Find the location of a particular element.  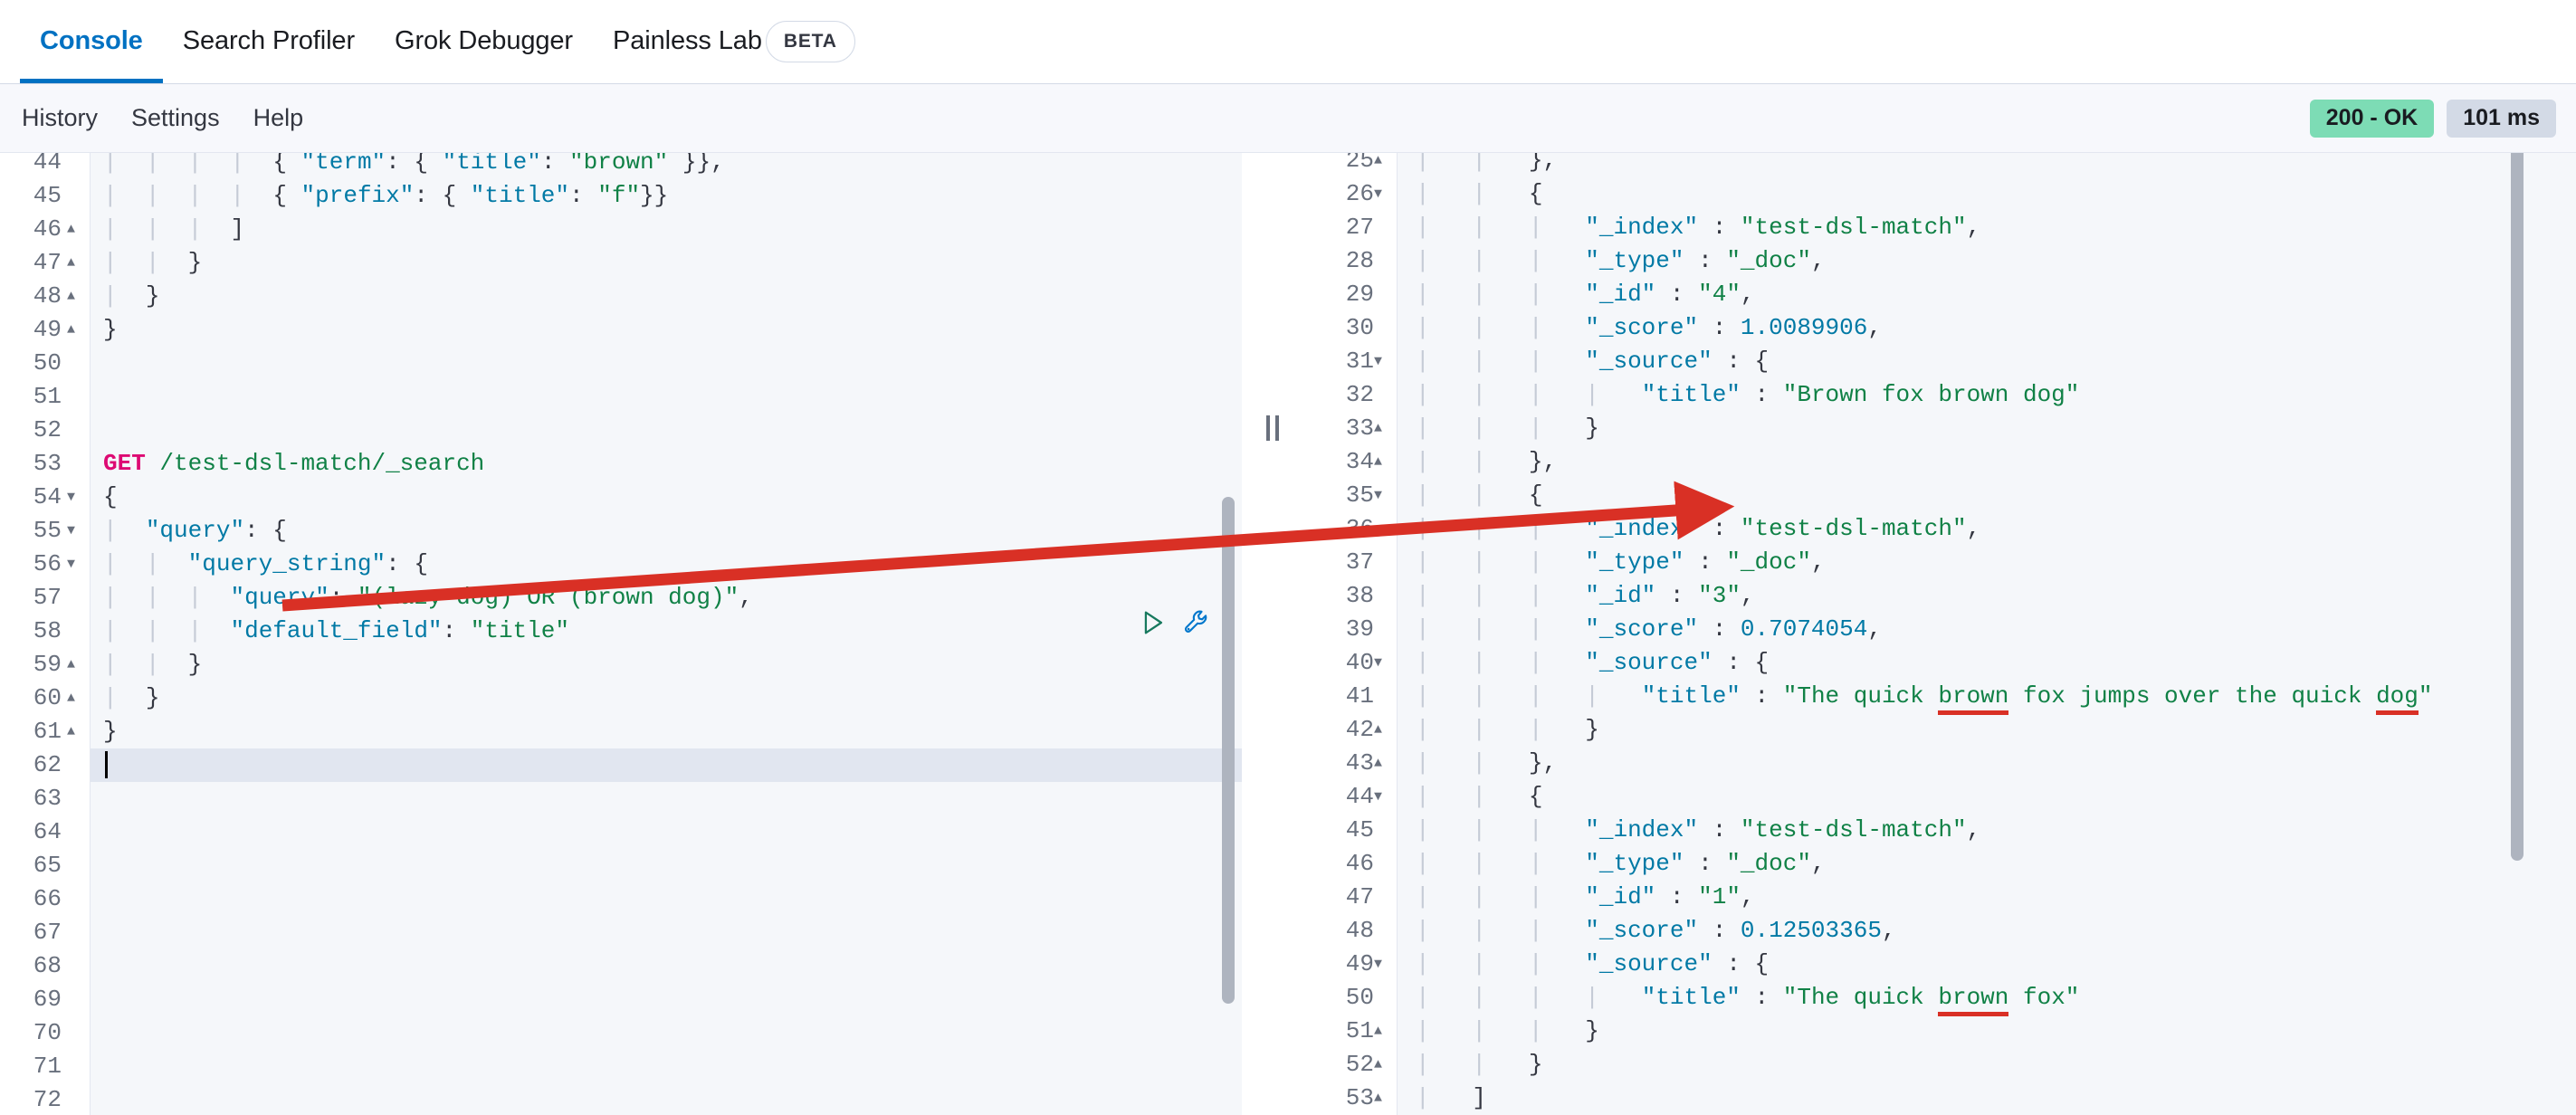

editor-line: 72 is located at coordinates (621, 1099).